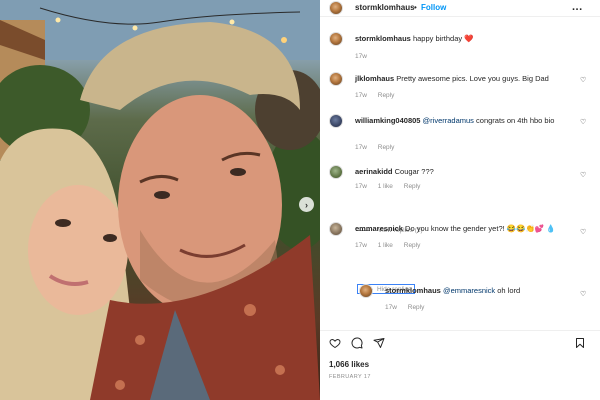 This screenshot has height=400, width=600. What do you see at coordinates (413, 290) in the screenshot?
I see `reply-username: stormklomhaus` at bounding box center [413, 290].